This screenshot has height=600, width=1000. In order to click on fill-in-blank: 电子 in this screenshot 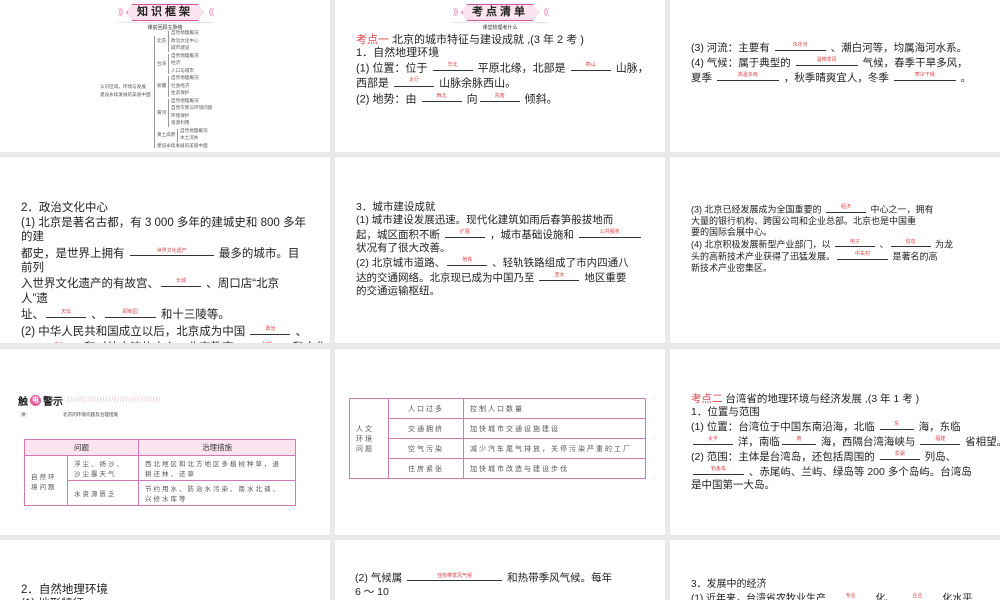, I will do `click(855, 243)`.